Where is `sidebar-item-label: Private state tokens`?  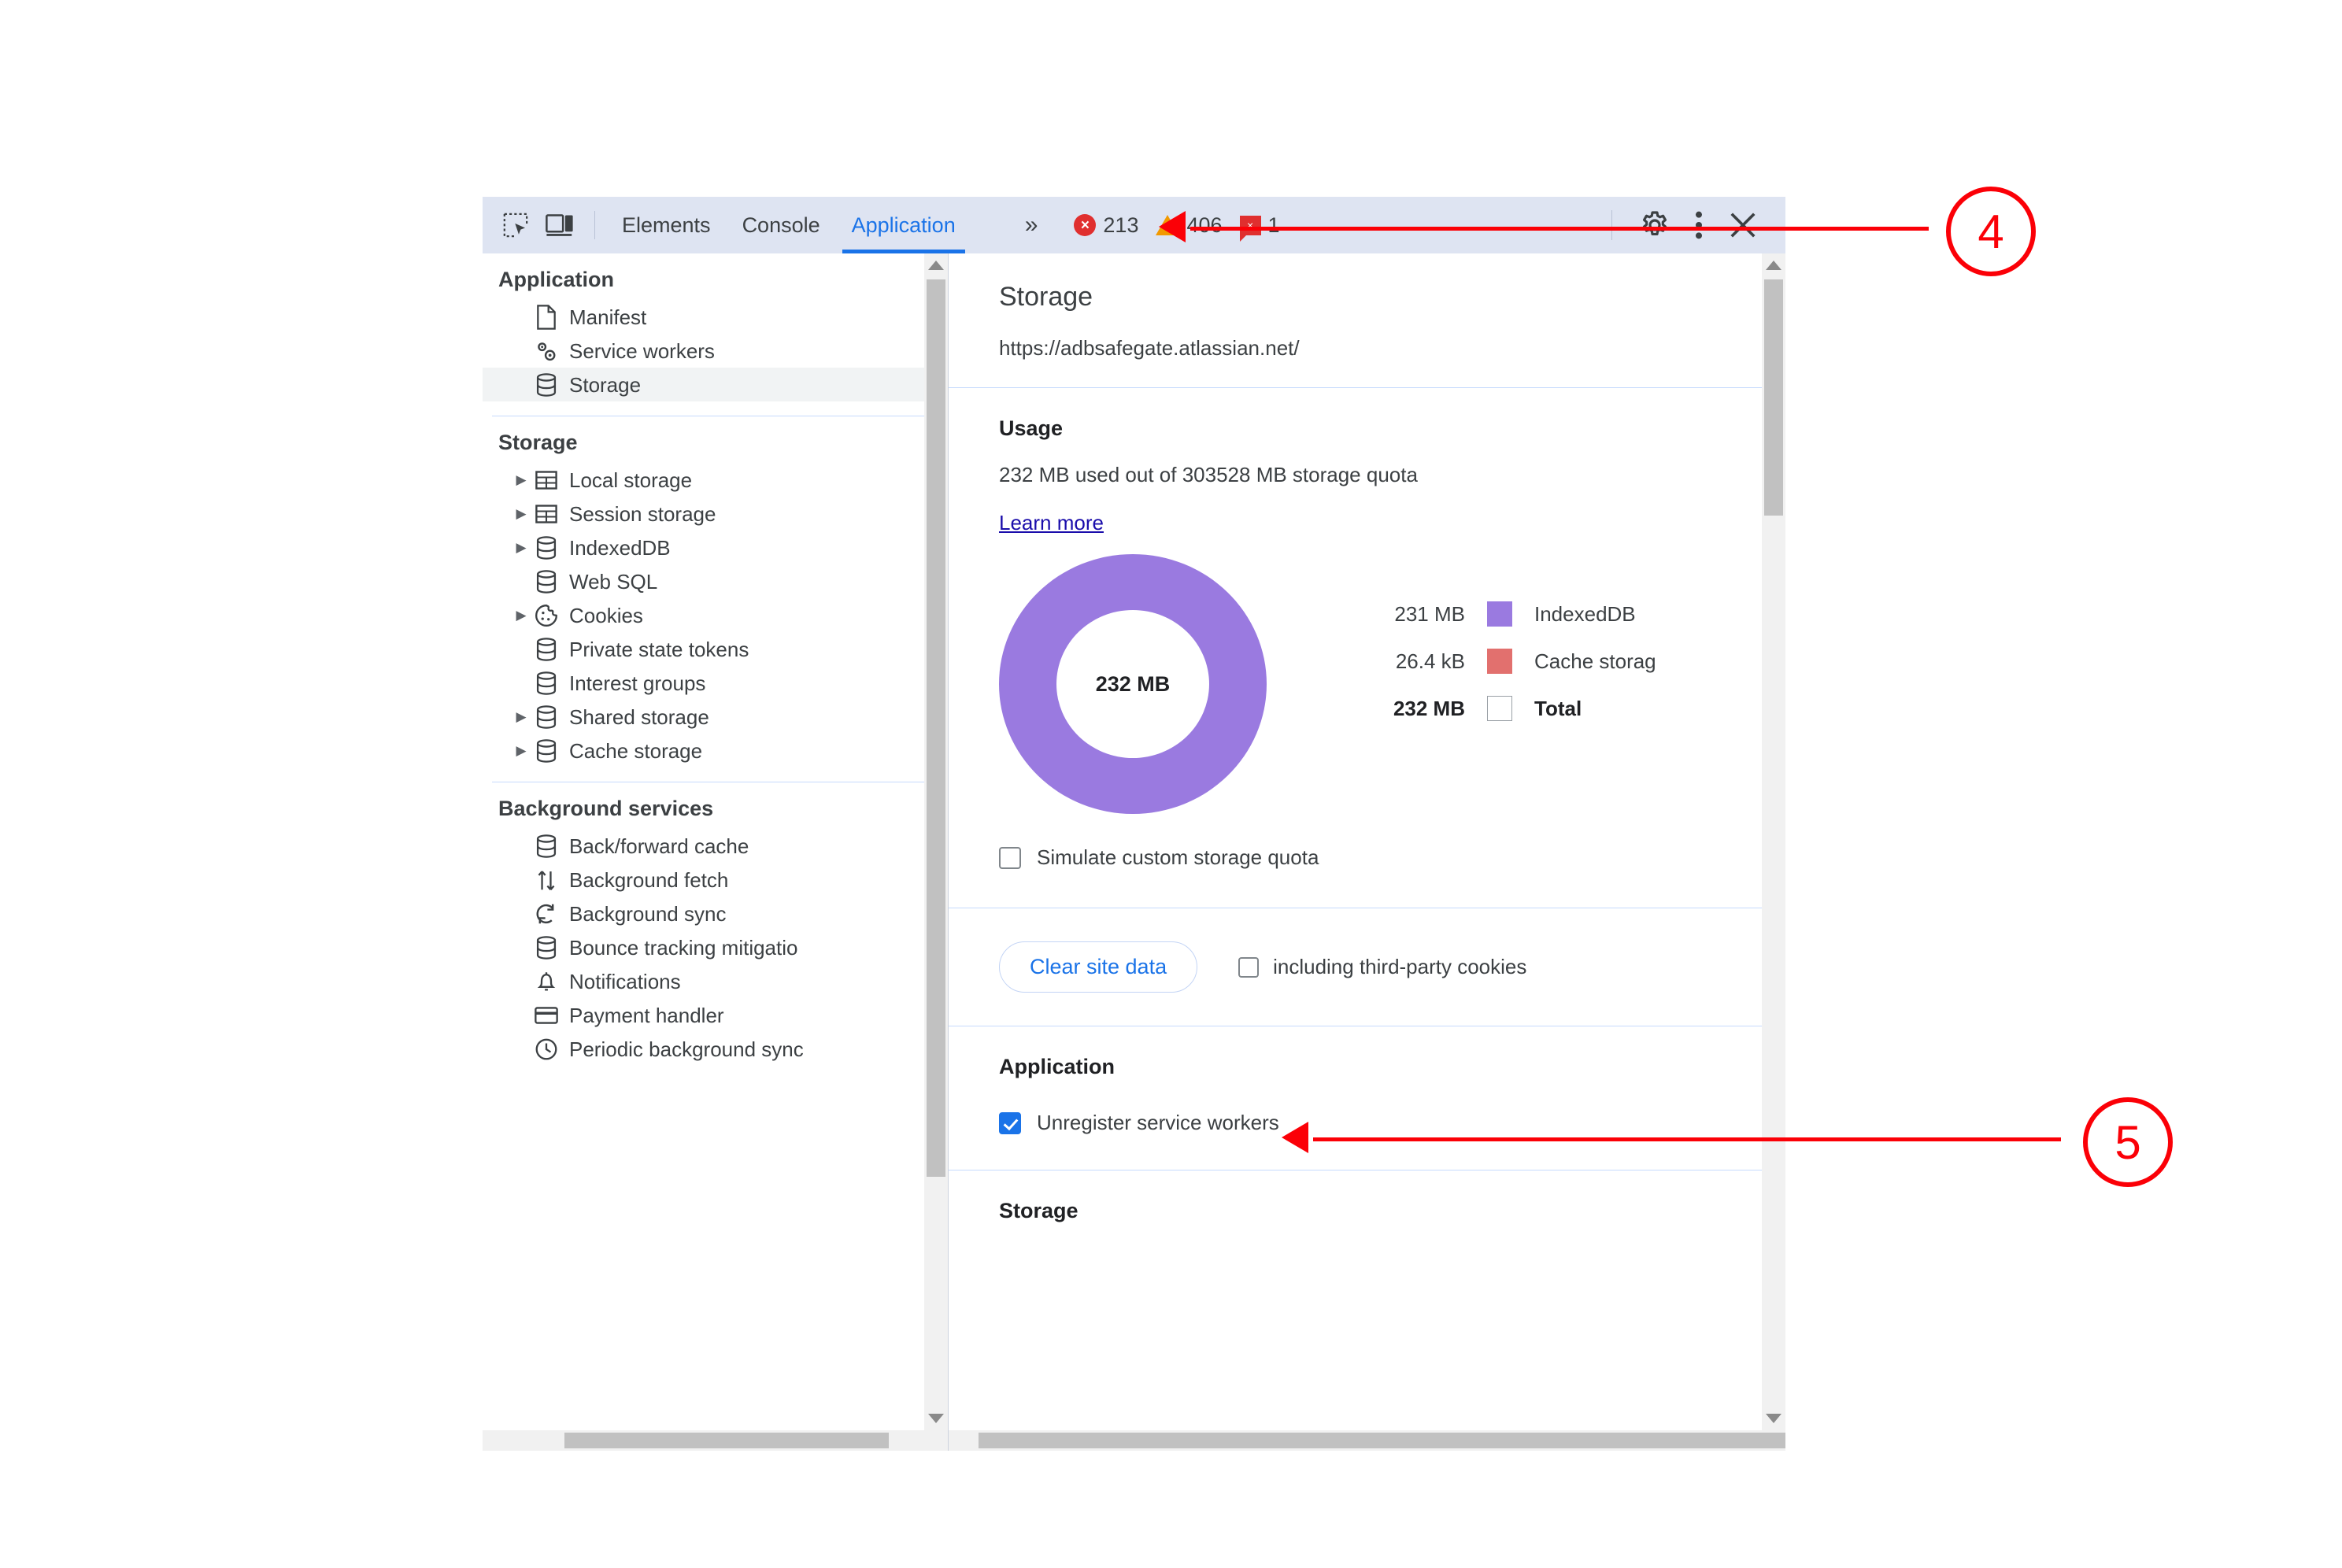
sidebar-item-label: Private state tokens is located at coordinates (659, 649).